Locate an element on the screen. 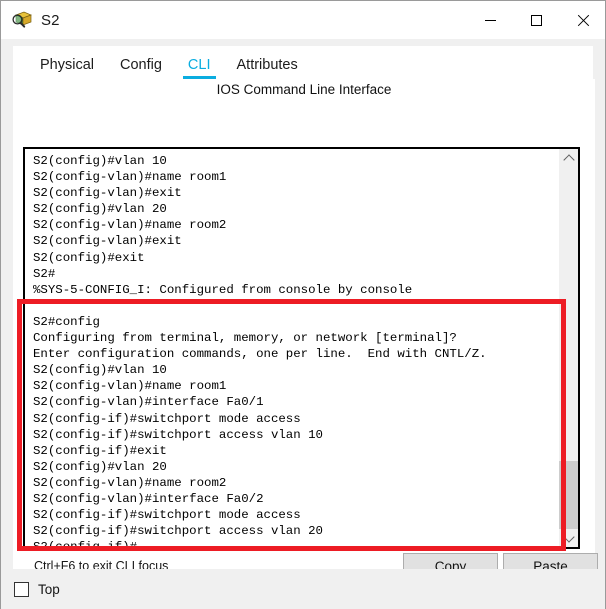 This screenshot has width=606, height=609. maximize-button is located at coordinates (536, 20).